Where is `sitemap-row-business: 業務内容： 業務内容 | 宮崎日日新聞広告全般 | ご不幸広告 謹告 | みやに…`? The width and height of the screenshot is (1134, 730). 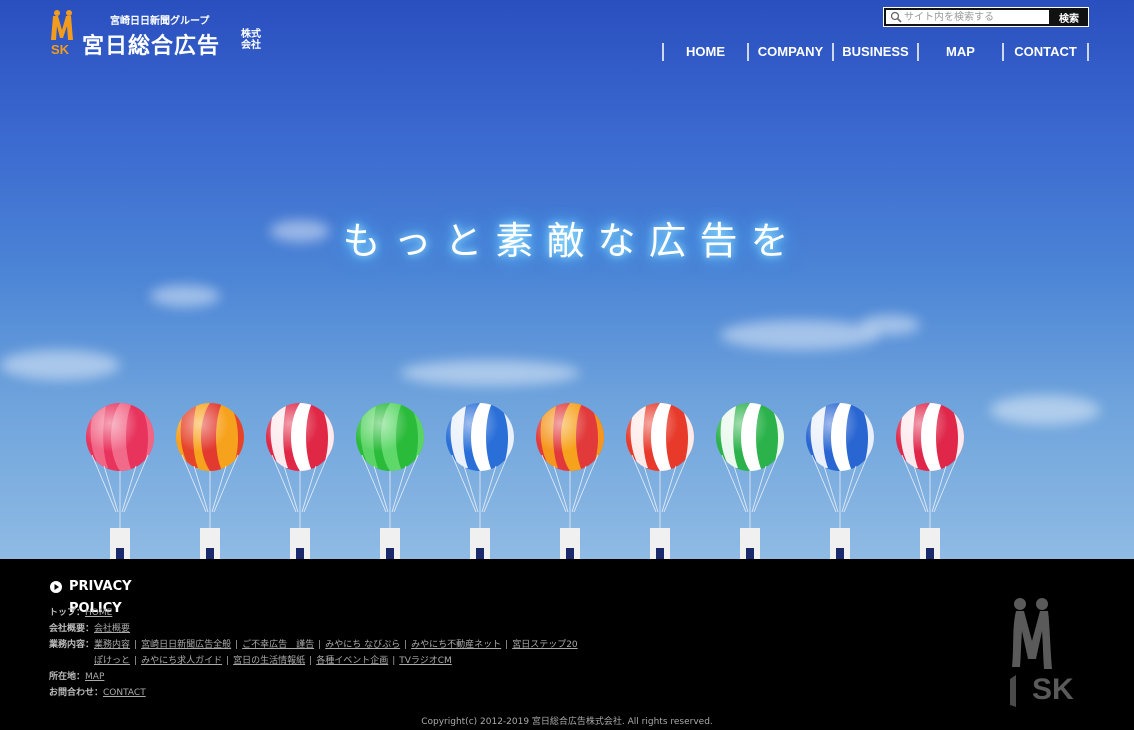 sitemap-row-business: 業務内容： 業務内容 | 宮崎日日新聞広告全般 | ご不幸広告 謹告 | みやに… is located at coordinates (313, 645).